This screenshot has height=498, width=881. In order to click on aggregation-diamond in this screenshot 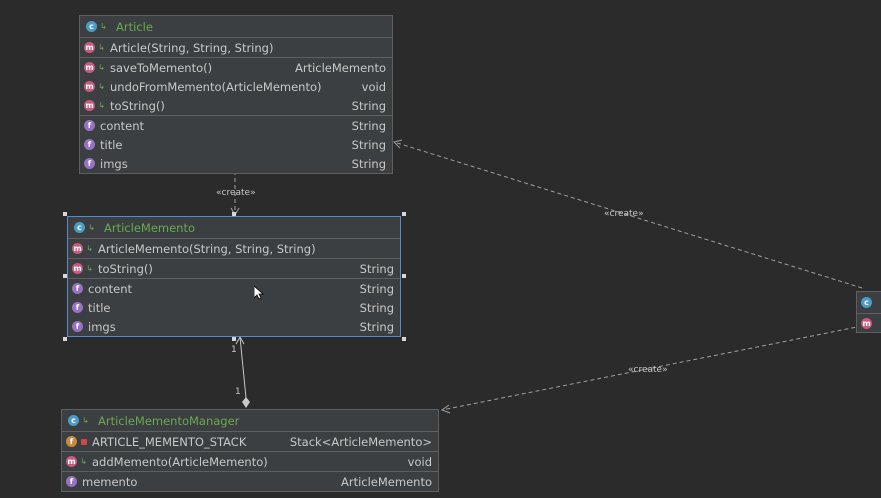, I will do `click(246, 402)`.